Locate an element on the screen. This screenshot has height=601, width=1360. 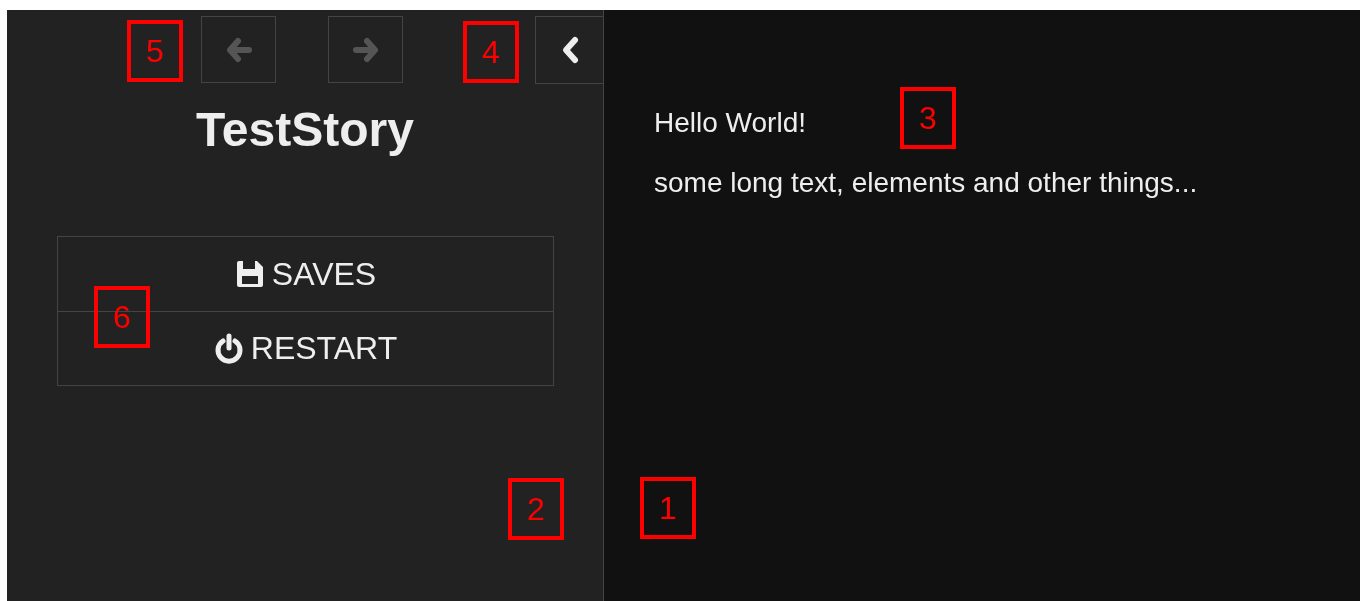
callout-label: 4 is located at coordinates (491, 52).